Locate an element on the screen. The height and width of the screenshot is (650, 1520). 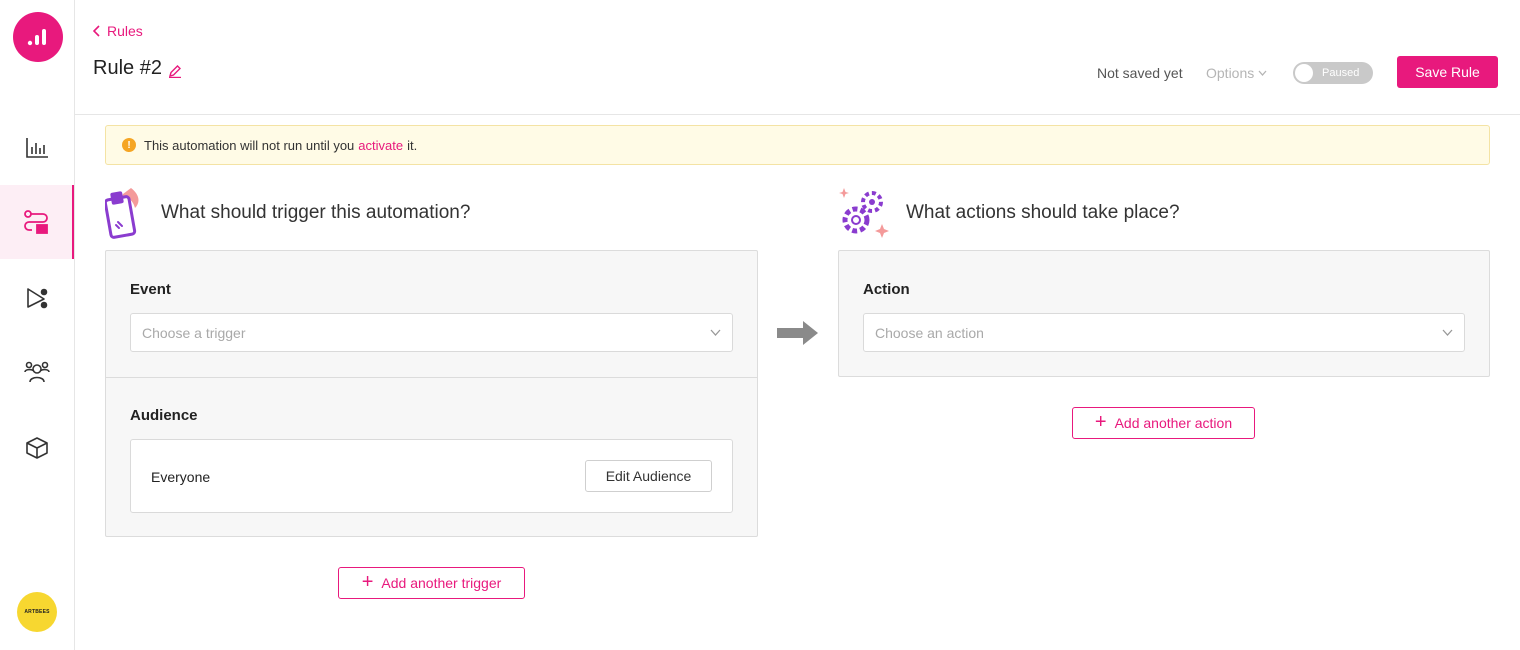
panel-divider is located at coordinates (431, 377).